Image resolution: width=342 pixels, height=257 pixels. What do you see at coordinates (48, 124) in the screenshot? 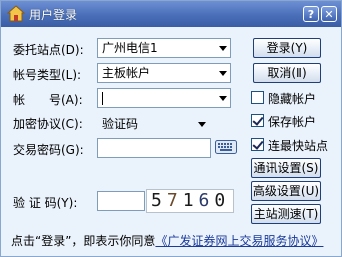
I see `encryption-label: 加密协议(C):` at bounding box center [48, 124].